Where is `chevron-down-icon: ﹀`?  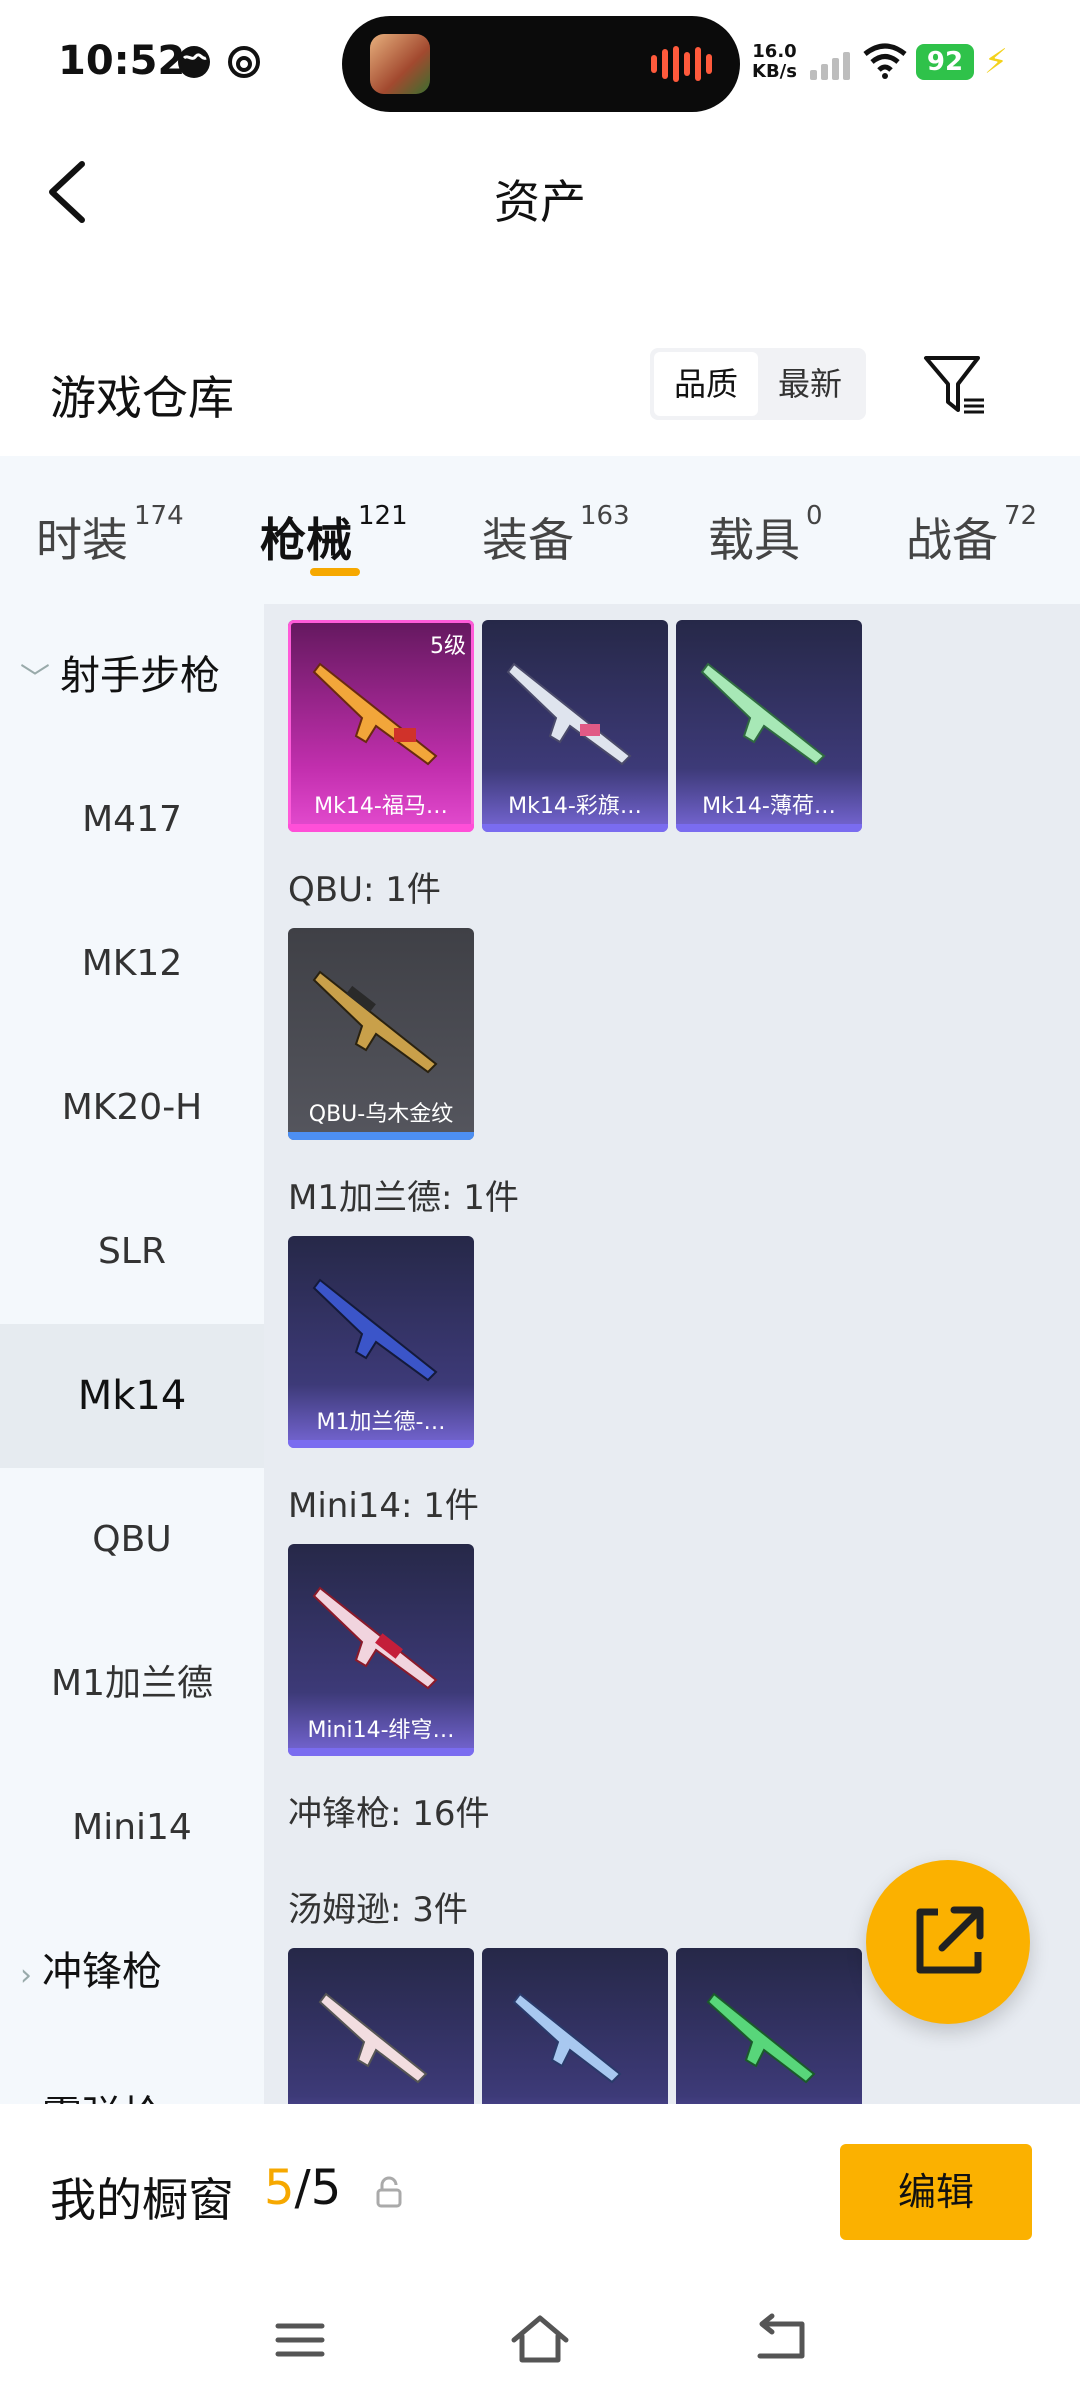
chevron-down-icon: ﹀ is located at coordinates (35, 679).